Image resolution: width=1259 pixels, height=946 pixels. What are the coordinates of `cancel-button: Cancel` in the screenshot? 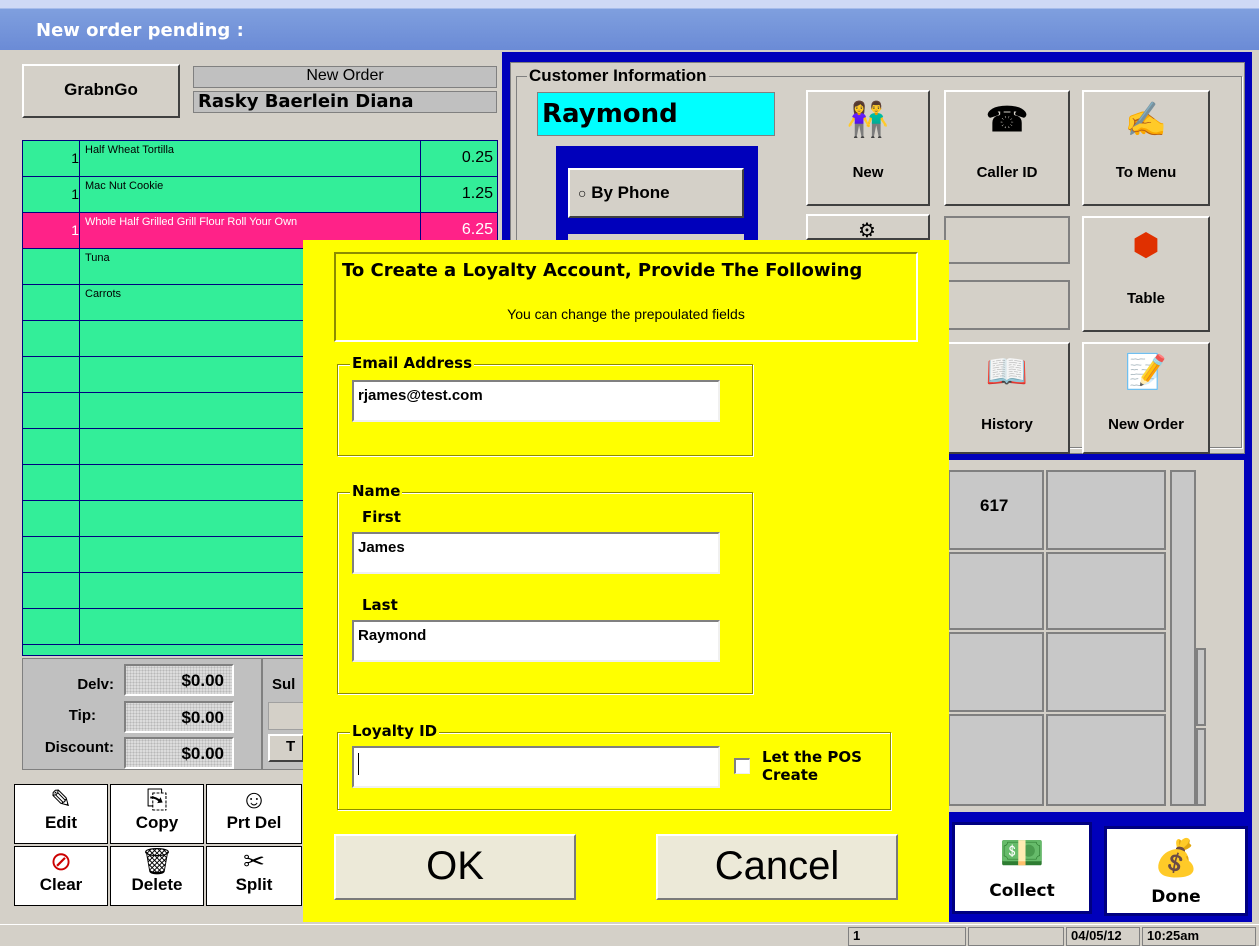 It's located at (777, 867).